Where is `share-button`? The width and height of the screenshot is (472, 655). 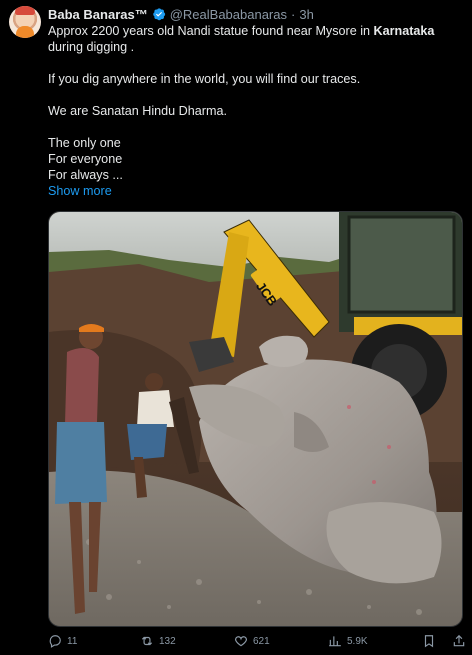 share-button is located at coordinates (459, 641).